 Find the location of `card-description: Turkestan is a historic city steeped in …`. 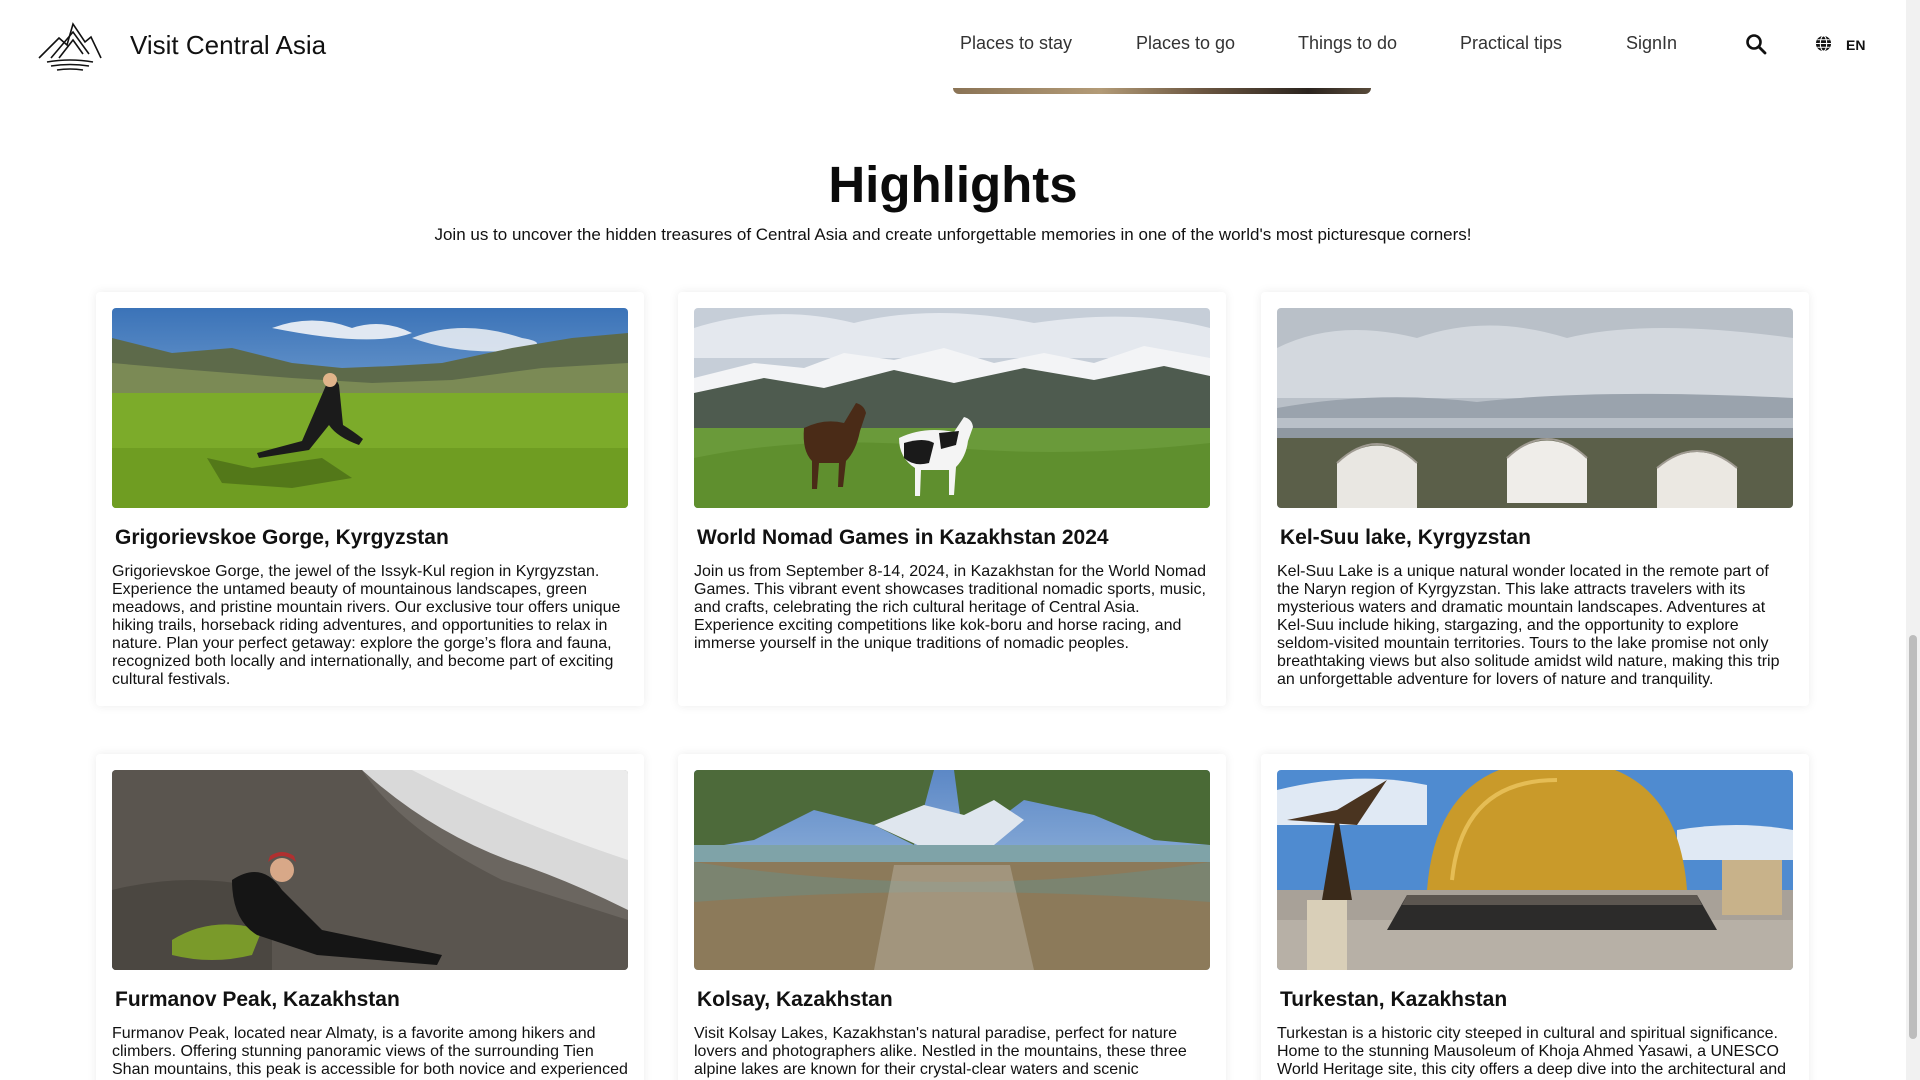

card-description: Turkestan is a historic city steeped in … is located at coordinates (1532, 1051).